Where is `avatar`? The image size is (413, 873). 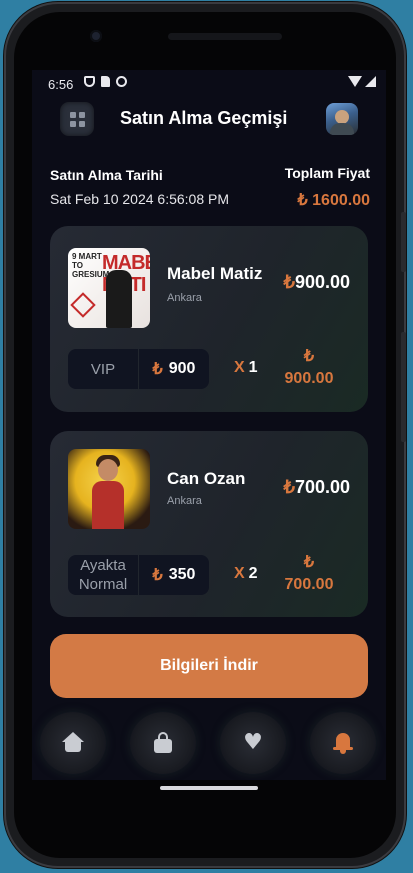 avatar is located at coordinates (342, 119).